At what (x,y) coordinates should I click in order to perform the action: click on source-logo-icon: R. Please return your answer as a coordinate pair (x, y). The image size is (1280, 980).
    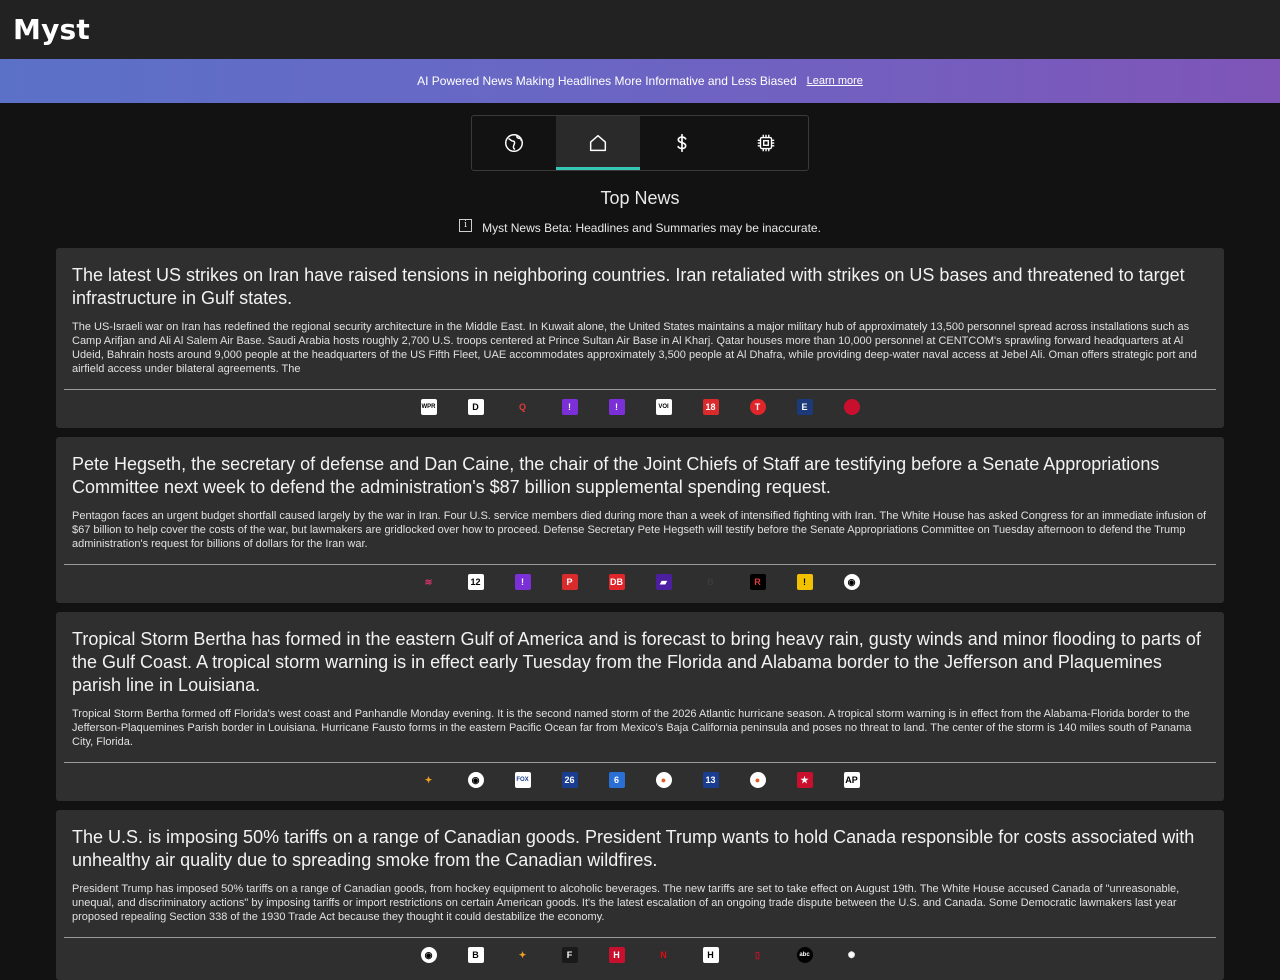
    Looking at the image, I should click on (757, 582).